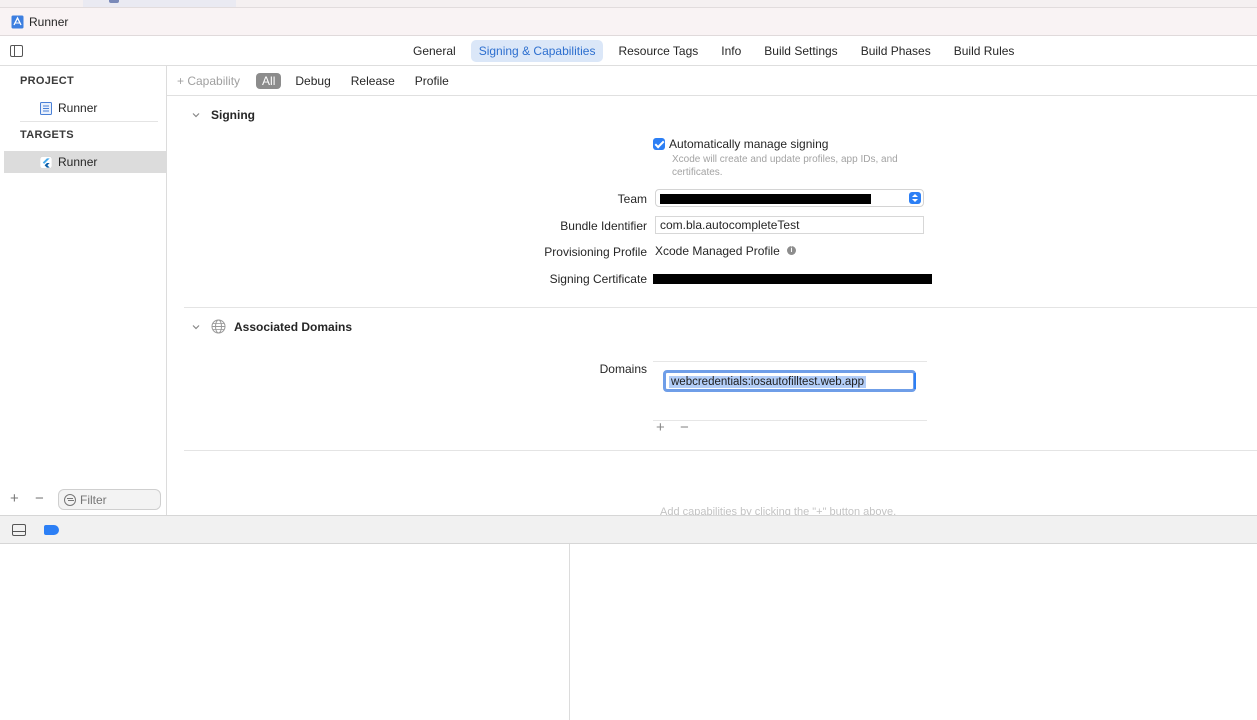 The width and height of the screenshot is (1257, 720). Describe the element at coordinates (658, 51) in the screenshot. I see `tab-resource-tags: Resource Tags` at that location.